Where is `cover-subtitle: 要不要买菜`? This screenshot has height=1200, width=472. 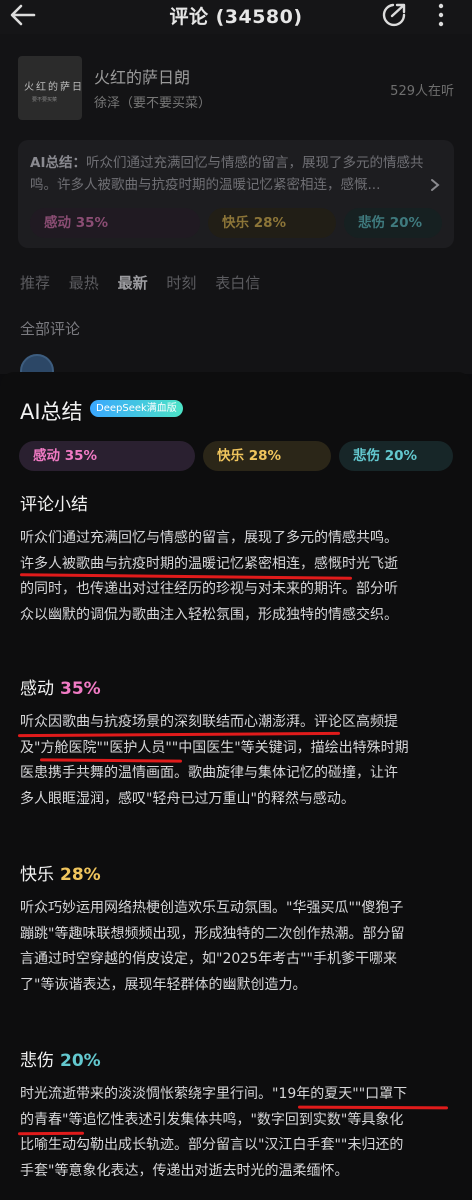 cover-subtitle: 要不要买菜 is located at coordinates (45, 100).